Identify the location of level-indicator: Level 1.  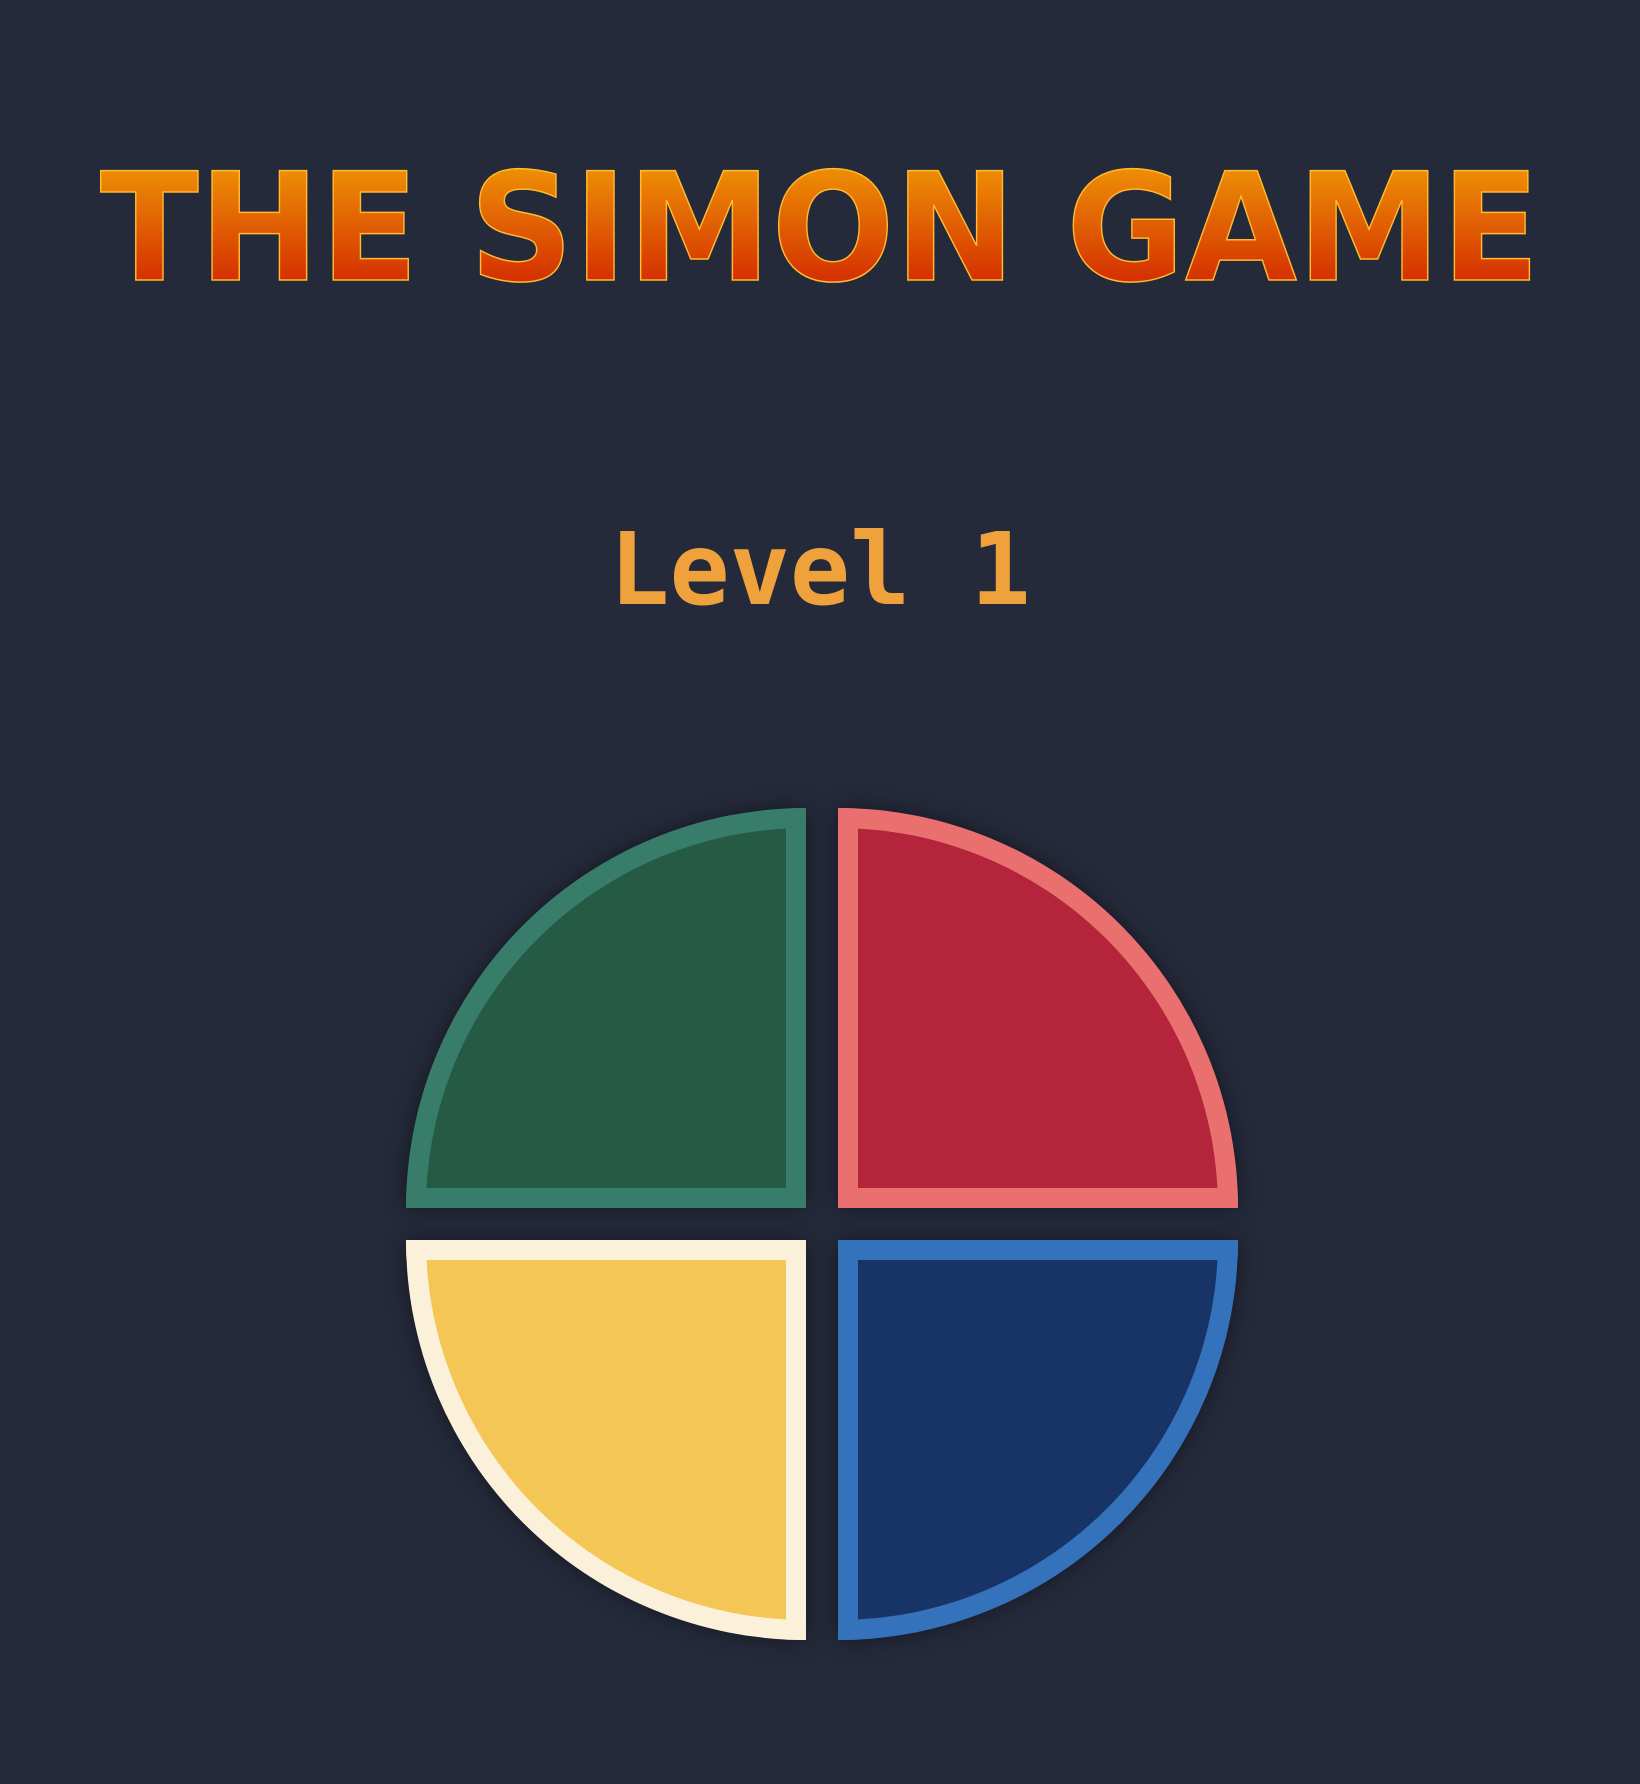
(820, 569).